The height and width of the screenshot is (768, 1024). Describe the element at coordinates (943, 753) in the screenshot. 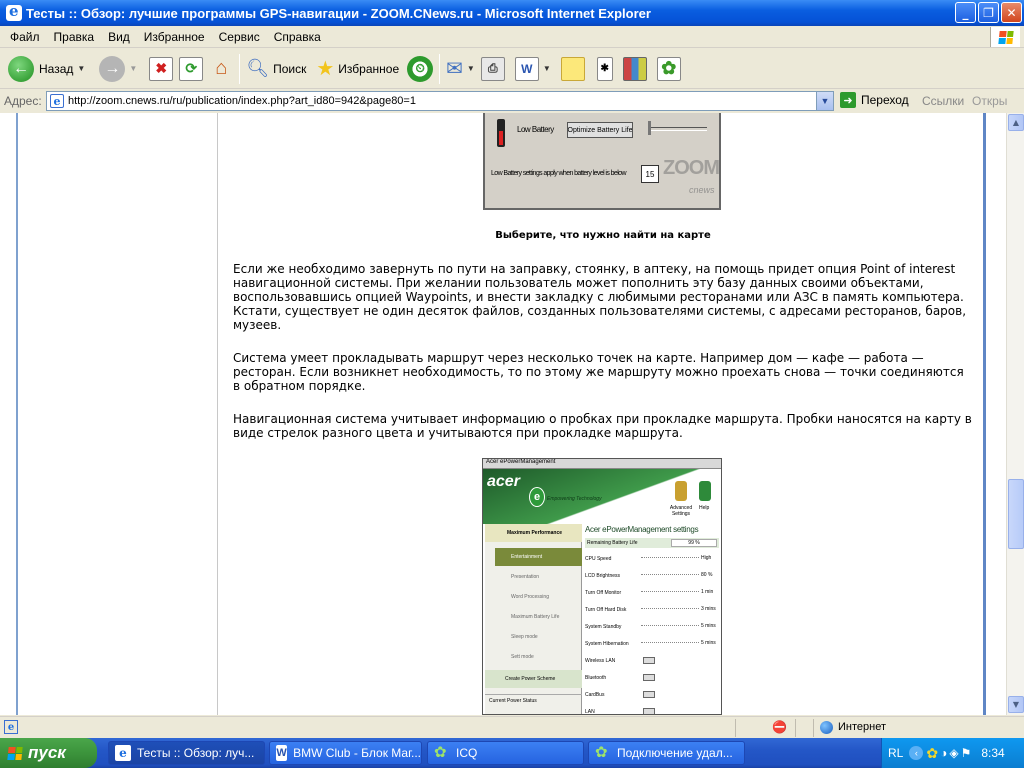

I see `tray-network-icon: ◑` at that location.